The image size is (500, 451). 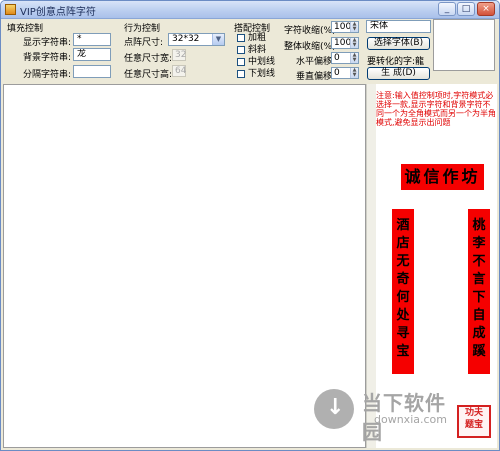 What do you see at coordinates (310, 31) in the screenshot?
I see `char-shrink-label: 字符收缩(%)` at bounding box center [310, 31].